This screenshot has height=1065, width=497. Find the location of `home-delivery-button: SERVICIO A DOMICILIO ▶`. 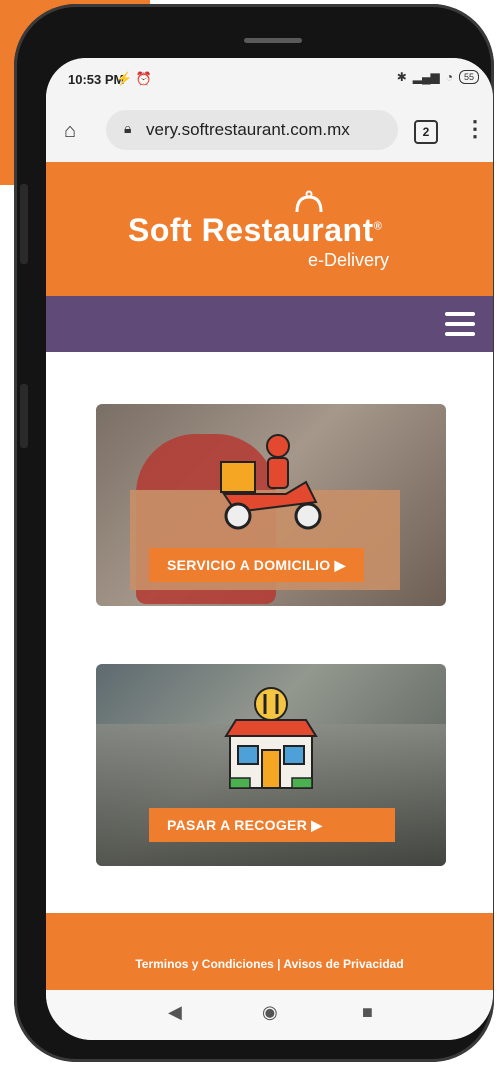

home-delivery-button: SERVICIO A DOMICILIO ▶ is located at coordinates (256, 565).